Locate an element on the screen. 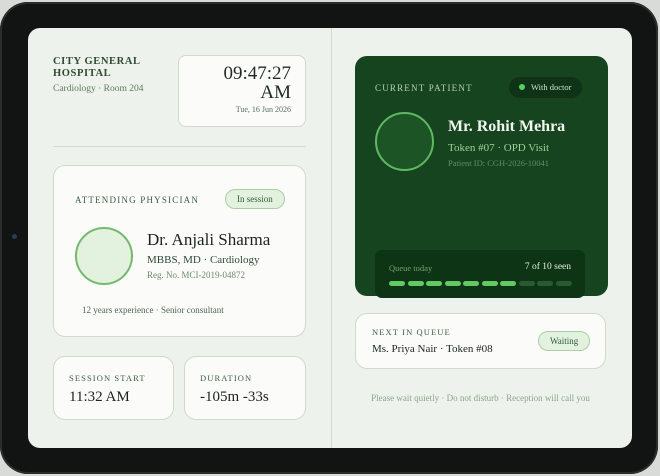 Image resolution: width=660 pixels, height=476 pixels. clock-meridiem: AM is located at coordinates (275, 92).